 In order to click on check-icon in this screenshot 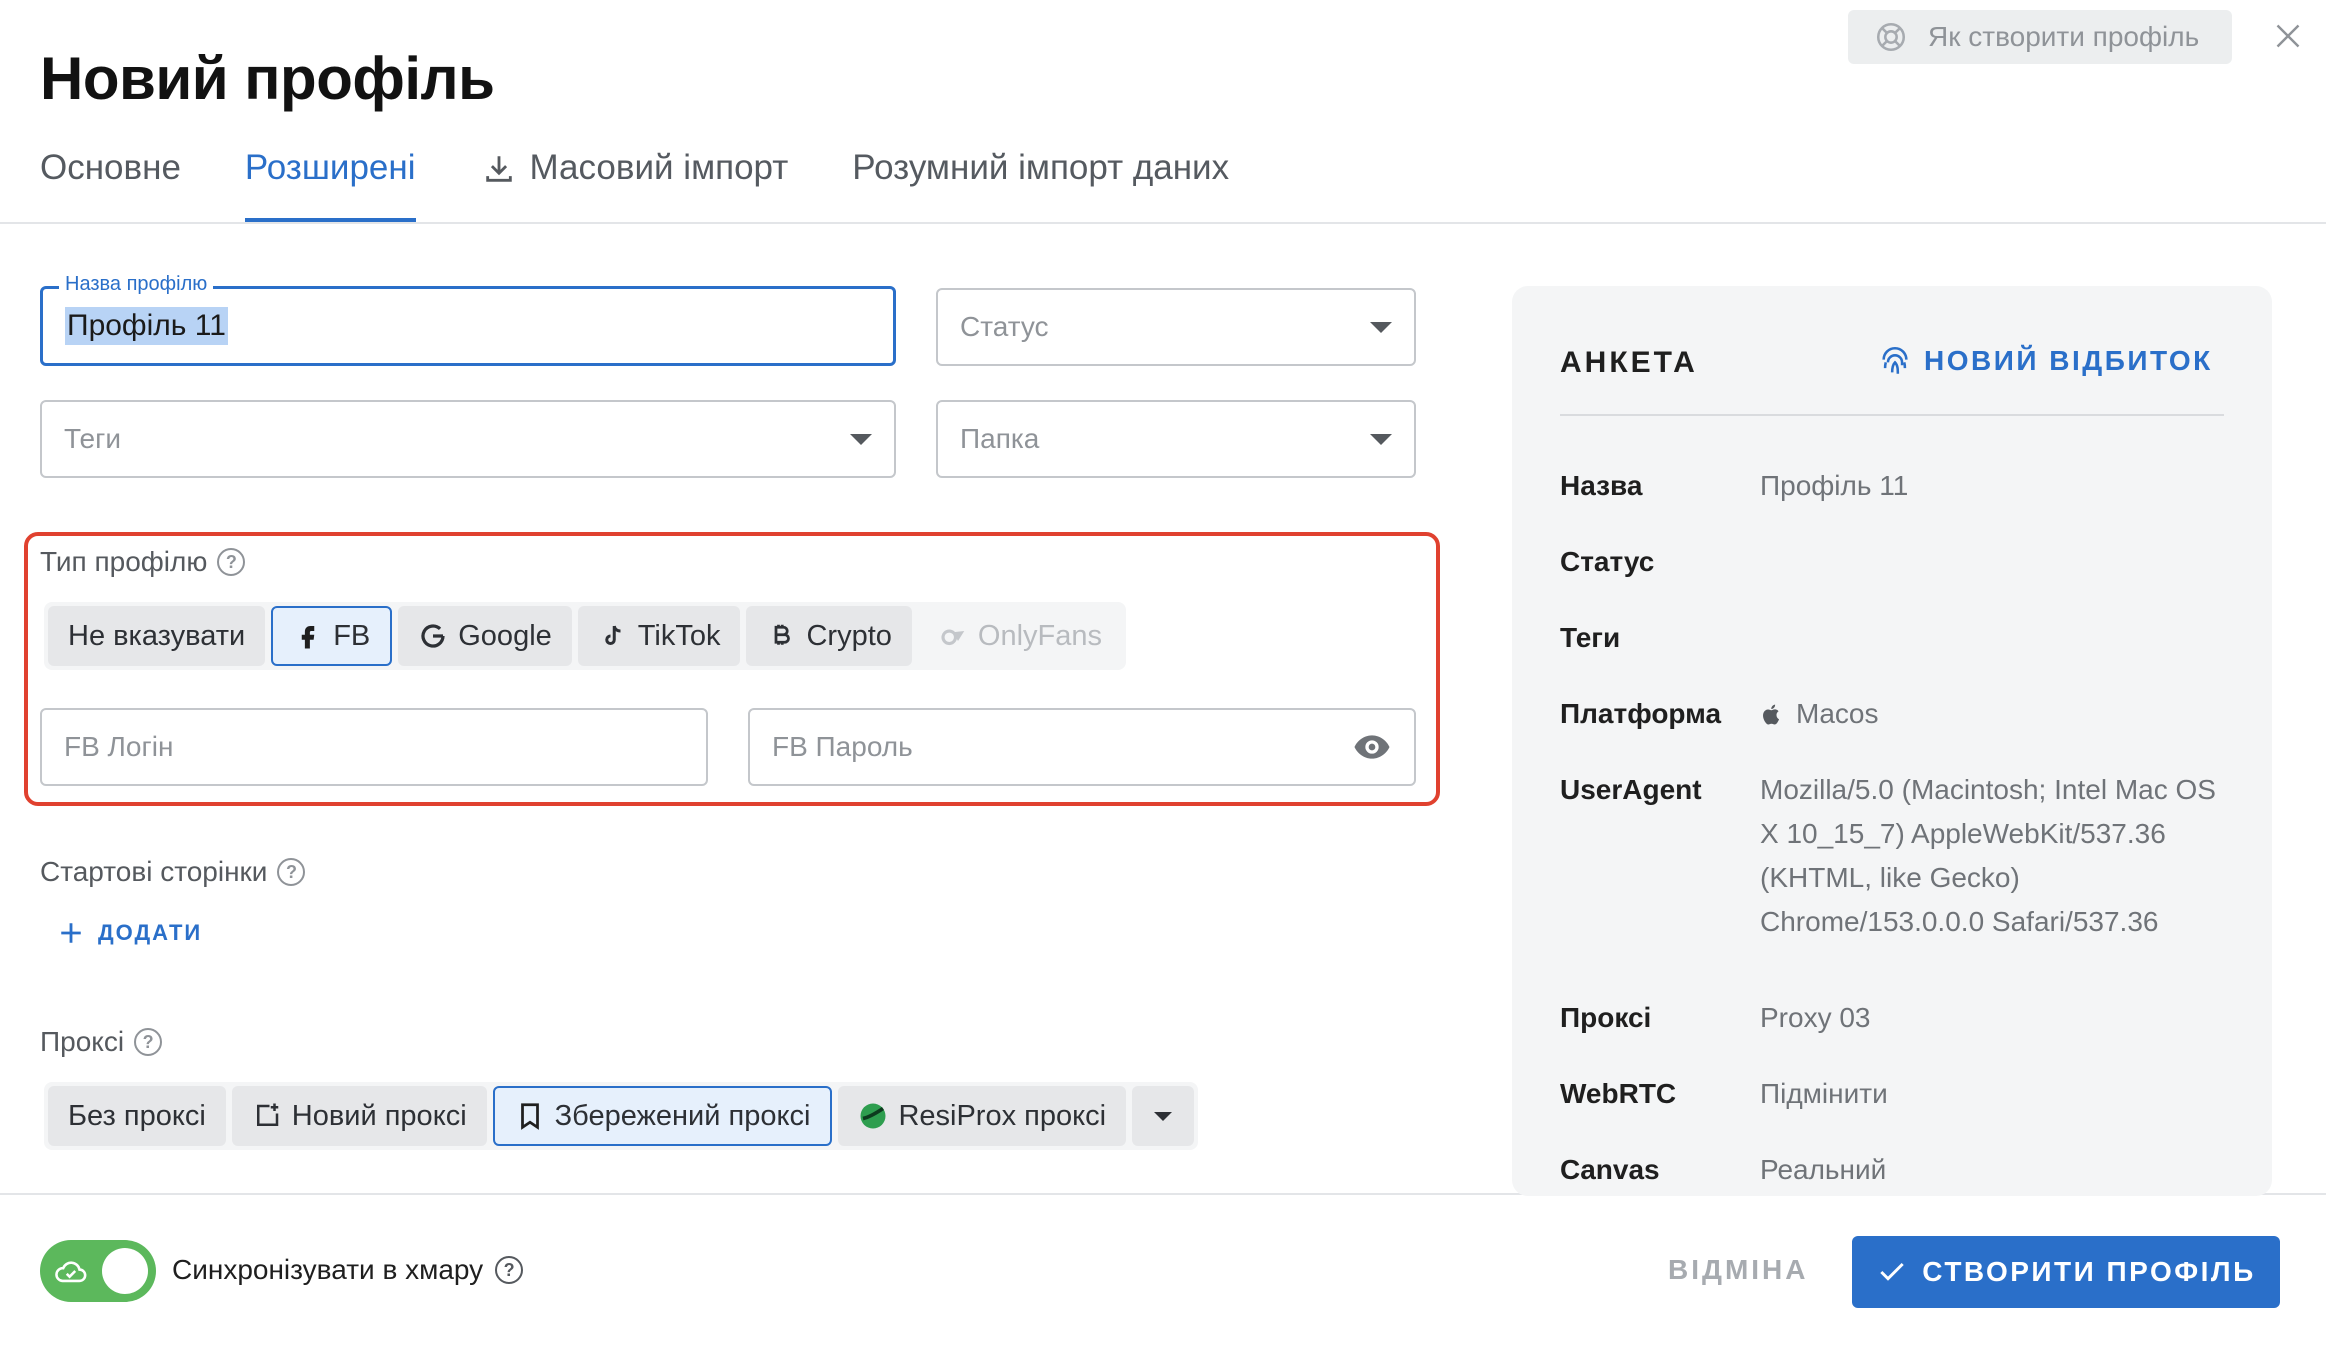, I will do `click(1892, 1271)`.